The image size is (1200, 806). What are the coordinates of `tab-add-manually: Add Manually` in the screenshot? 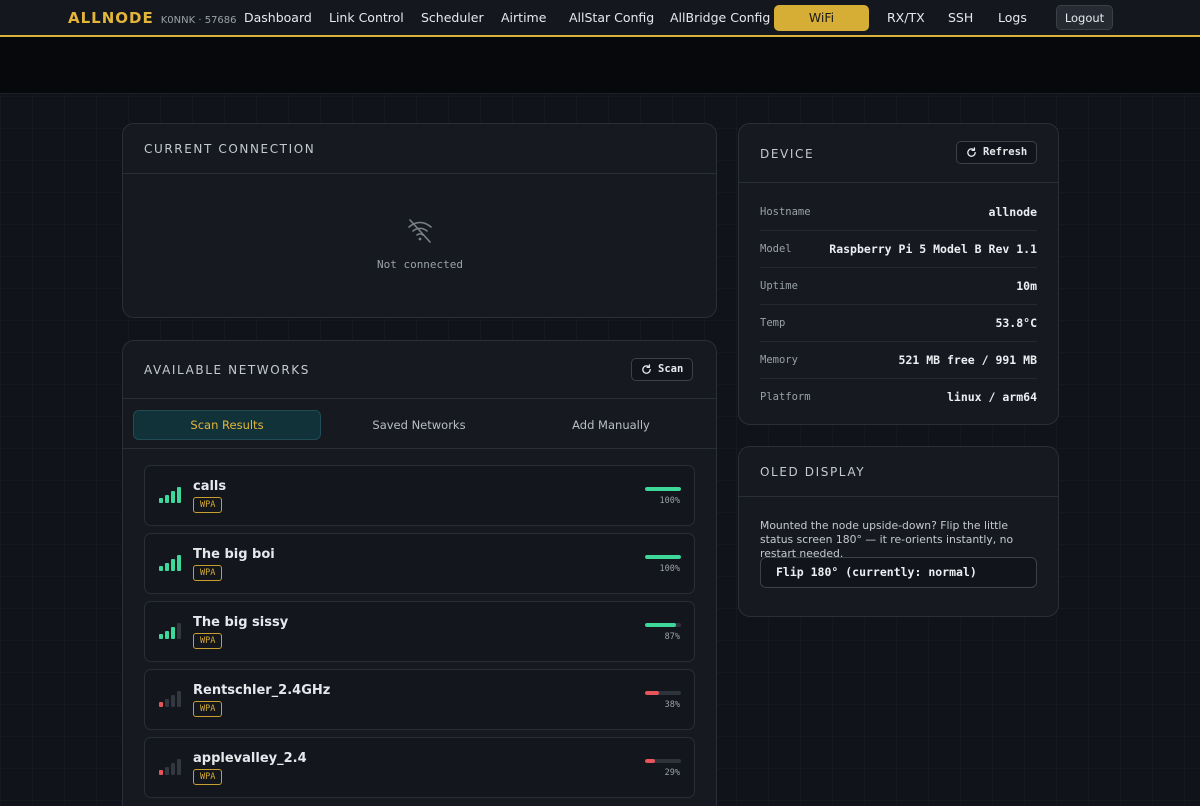 It's located at (611, 425).